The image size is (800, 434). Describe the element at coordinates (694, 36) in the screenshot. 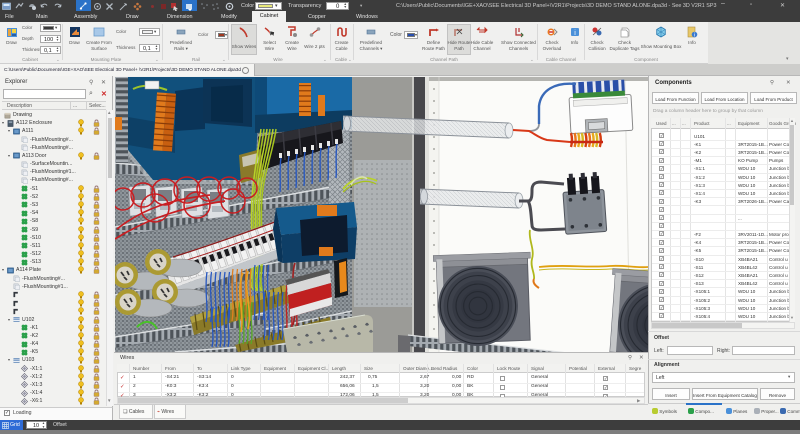

I see `svg-text: i` at that location.